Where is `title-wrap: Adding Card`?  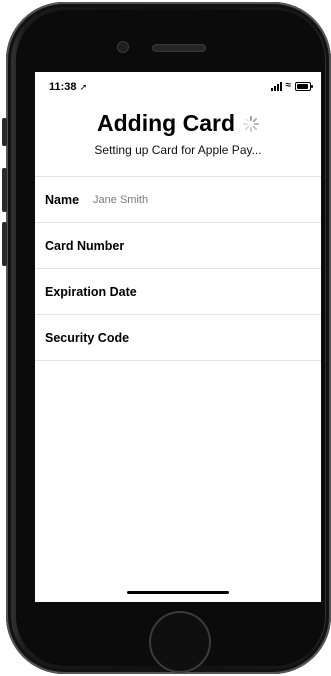
title-wrap: Adding Card is located at coordinates (178, 123).